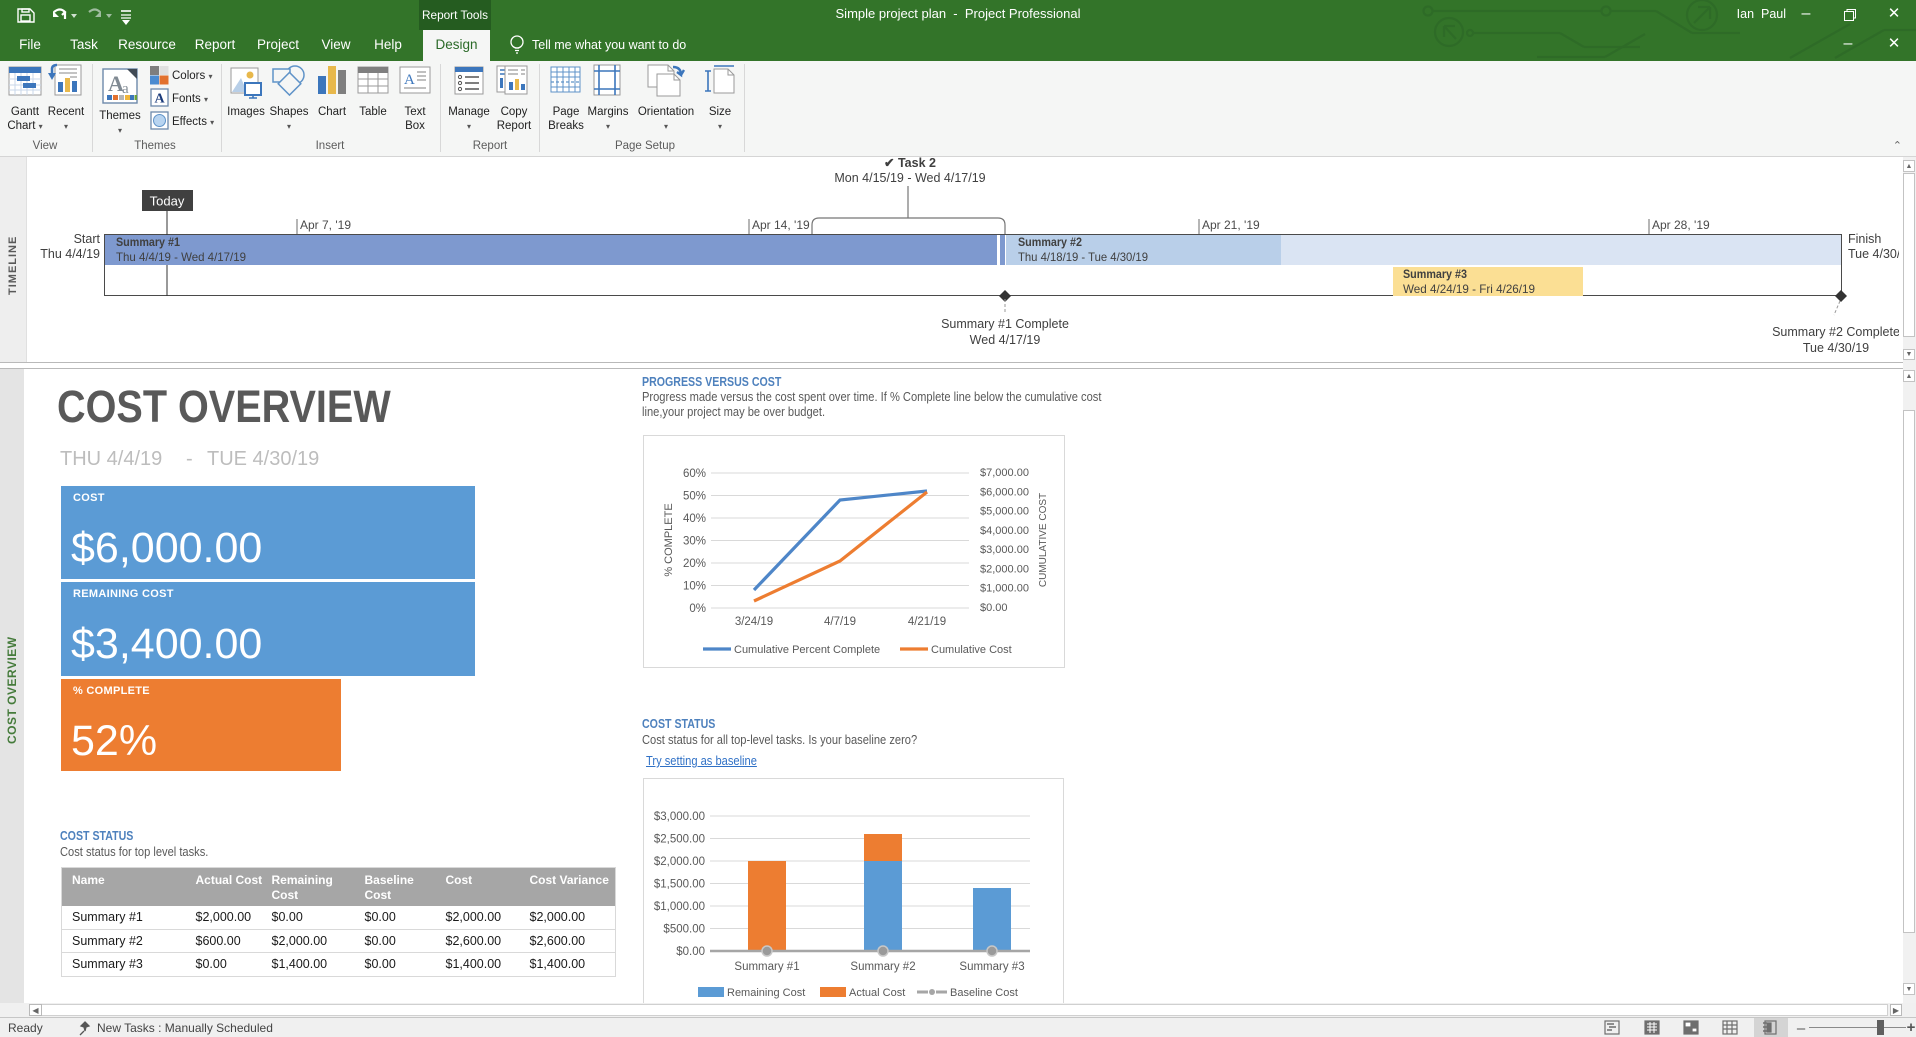 This screenshot has width=1916, height=1037. What do you see at coordinates (1004, 492) in the screenshot?
I see `svg-text: $6,000.00` at bounding box center [1004, 492].